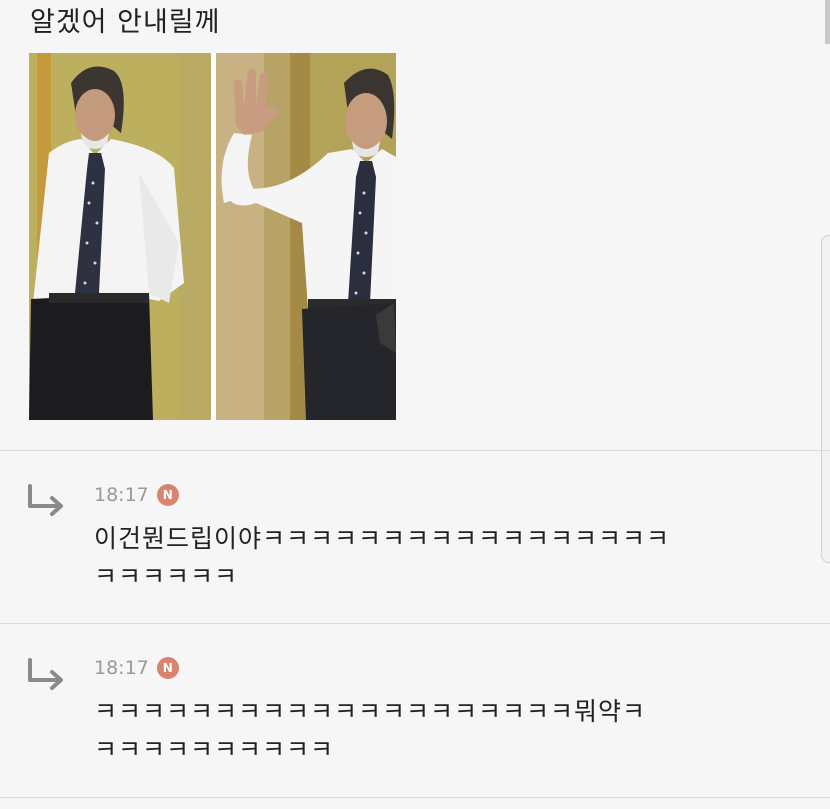 The height and width of the screenshot is (809, 830). I want to click on comment-line: 이건뭔드립이야ㅋㅋㅋㅋㅋㅋㅋㅋㅋㅋㅋㅋㅋㅋㅋㅋㅋ, so click(382, 538).